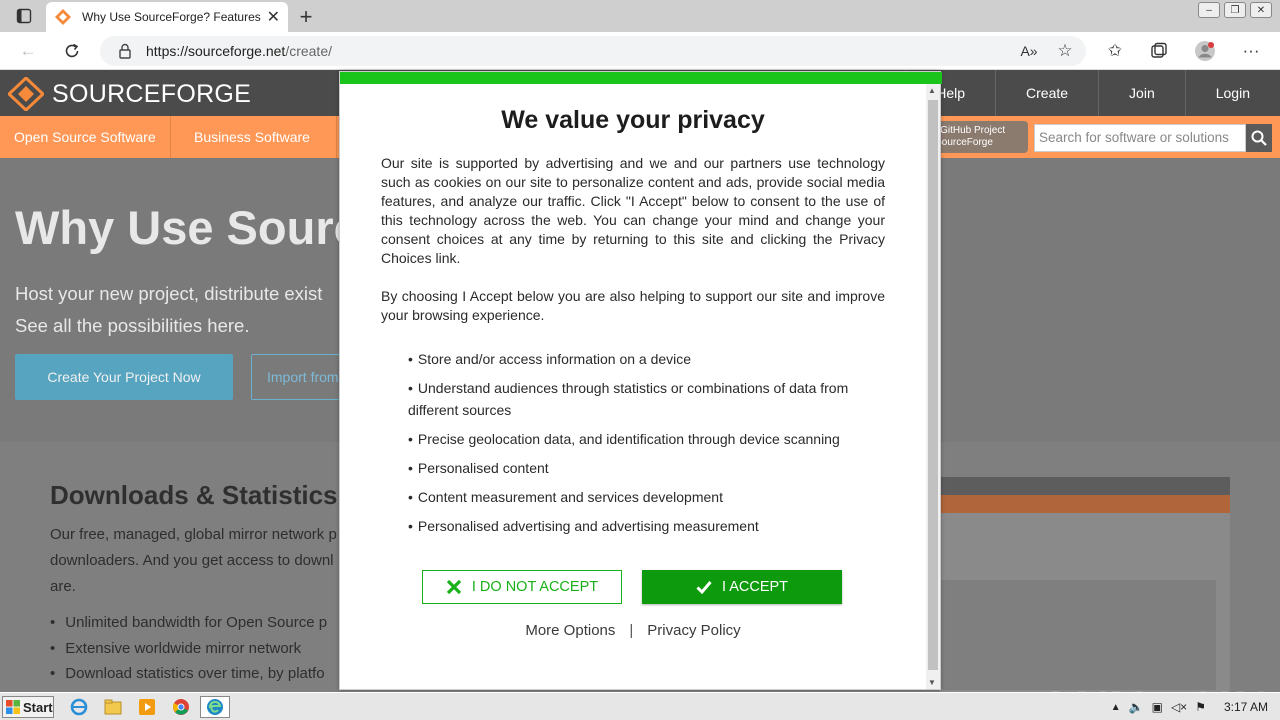  Describe the element at coordinates (633, 120) in the screenshot. I see `dialog-title: We value your privacy` at that location.